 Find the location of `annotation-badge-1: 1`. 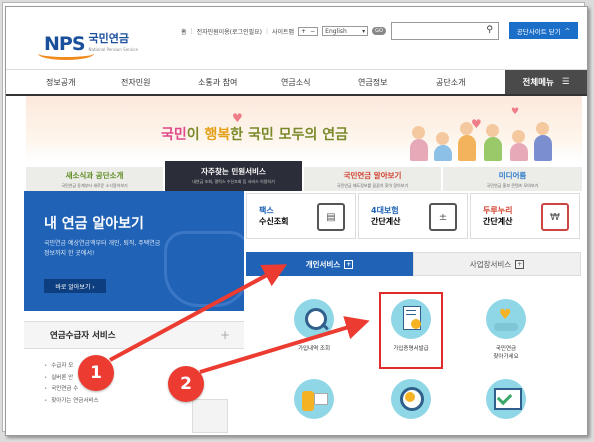

annotation-badge-1: 1 is located at coordinates (96, 373).